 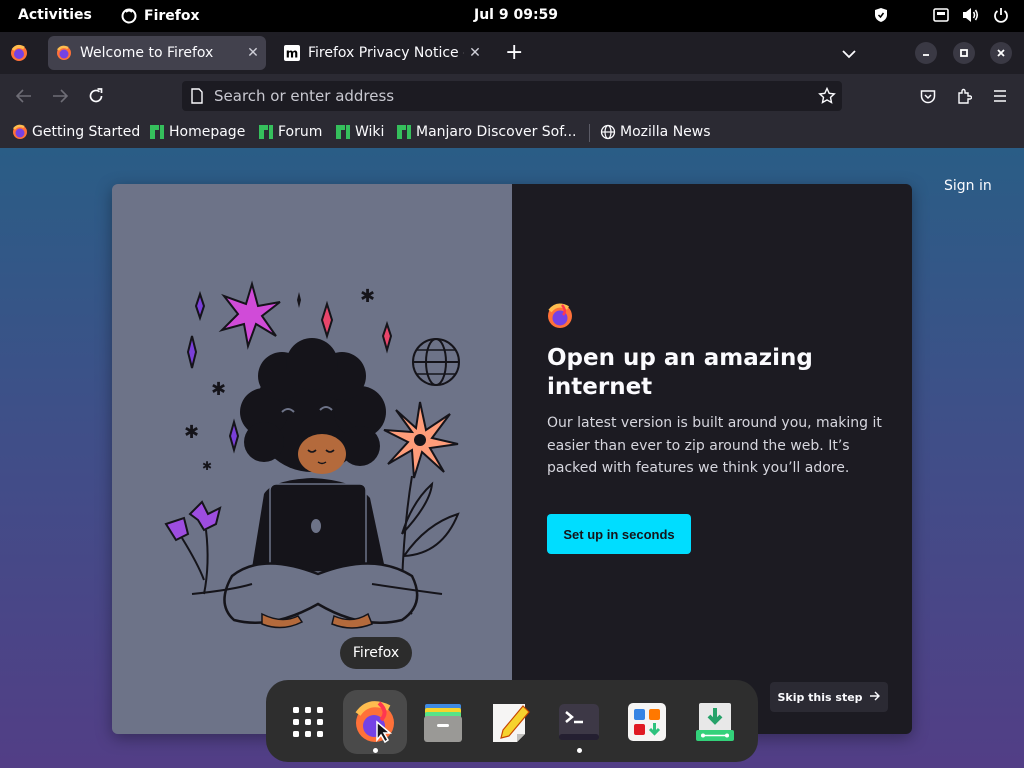 I want to click on activities-button: Activities, so click(x=55, y=15).